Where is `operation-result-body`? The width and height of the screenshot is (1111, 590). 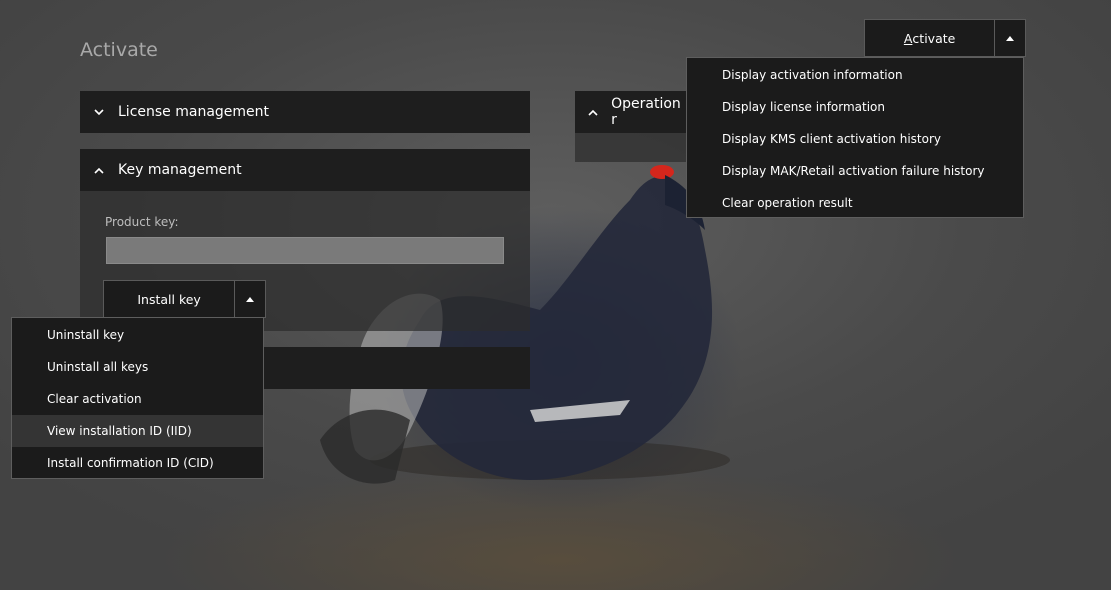
operation-result-body is located at coordinates (631, 147).